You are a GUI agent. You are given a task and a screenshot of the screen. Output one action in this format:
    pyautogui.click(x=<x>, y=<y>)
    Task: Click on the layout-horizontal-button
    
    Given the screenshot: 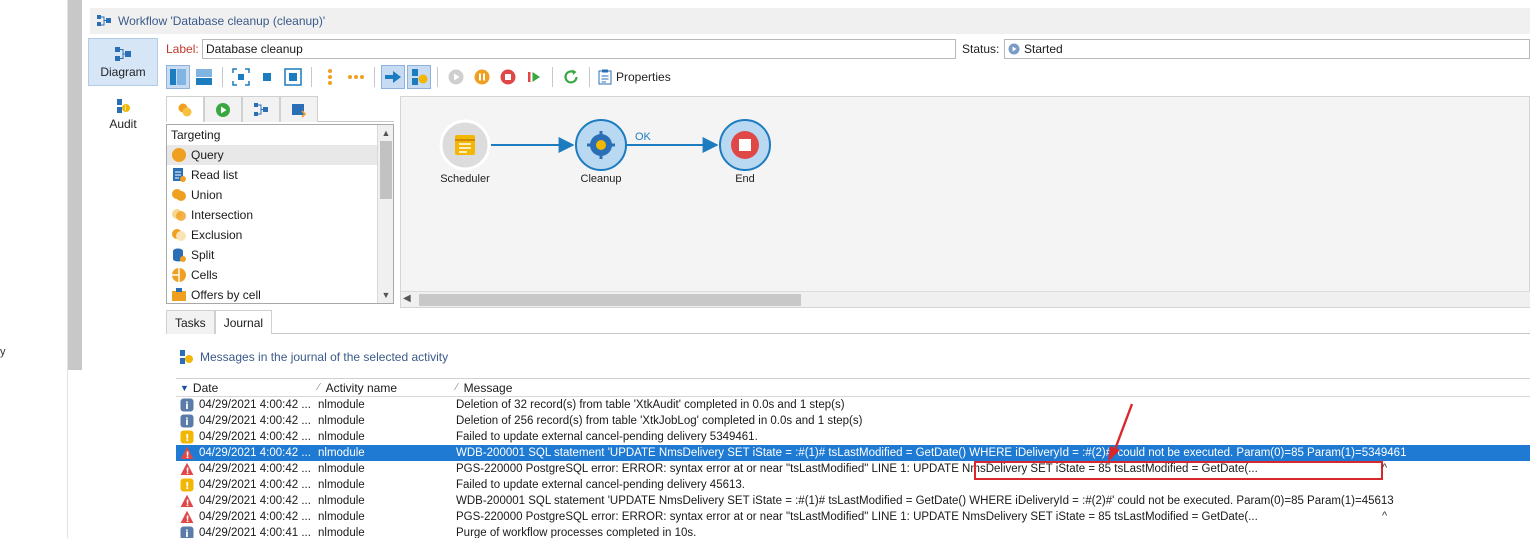 What is the action you would take?
    pyautogui.click(x=204, y=77)
    